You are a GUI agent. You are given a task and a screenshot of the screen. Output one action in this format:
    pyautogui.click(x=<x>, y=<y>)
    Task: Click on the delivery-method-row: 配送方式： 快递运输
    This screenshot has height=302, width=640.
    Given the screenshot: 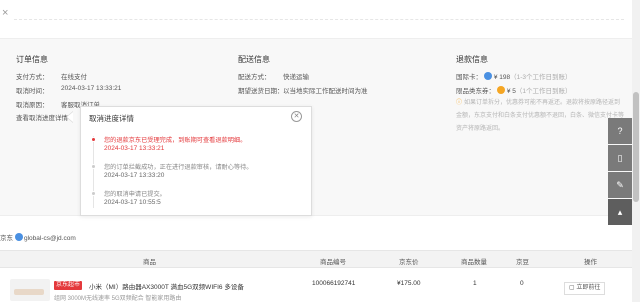 What is the action you would take?
    pyautogui.click(x=273, y=76)
    